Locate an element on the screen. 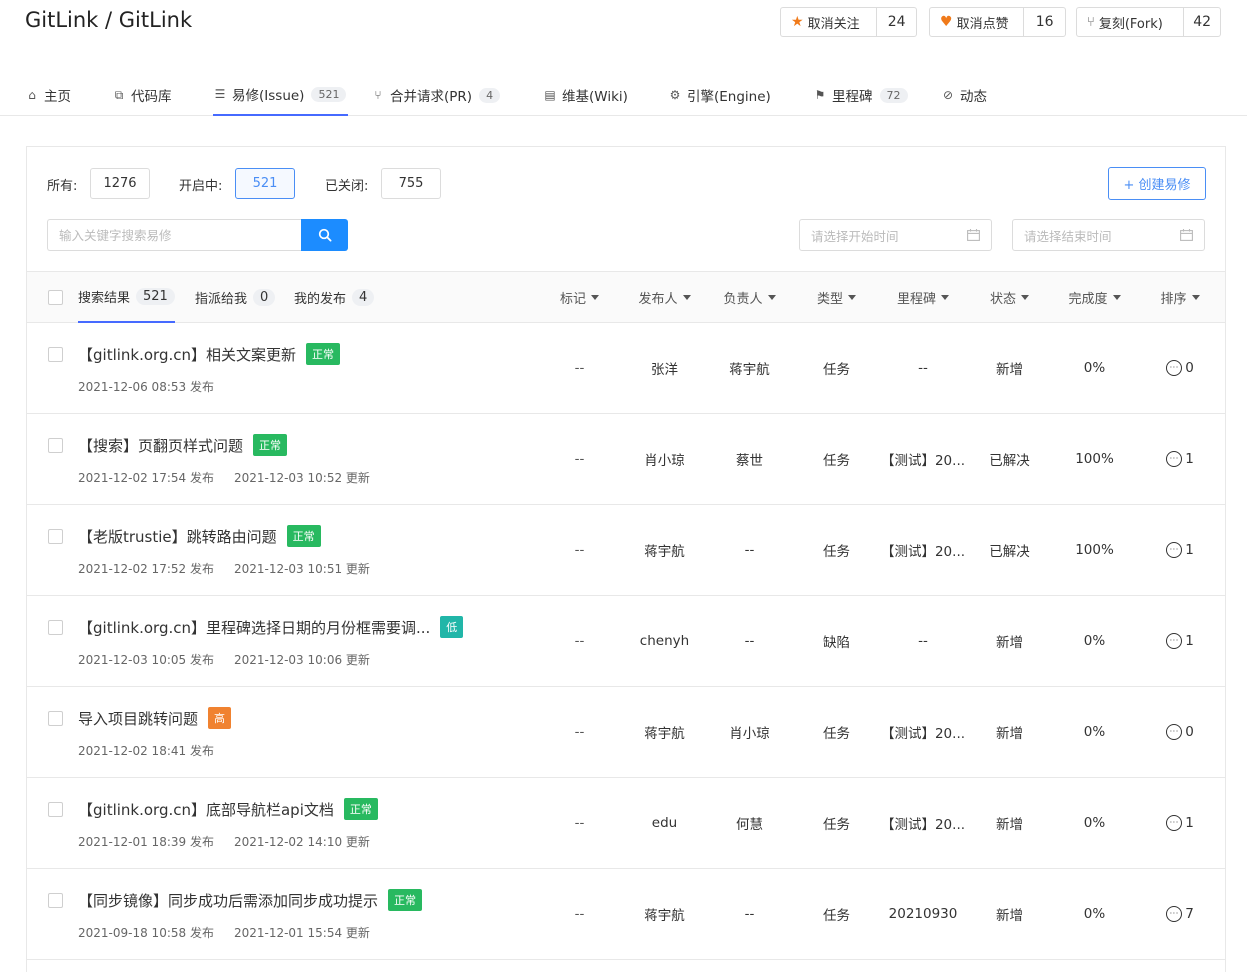  comment-count: ··· 7 is located at coordinates (1180, 914).